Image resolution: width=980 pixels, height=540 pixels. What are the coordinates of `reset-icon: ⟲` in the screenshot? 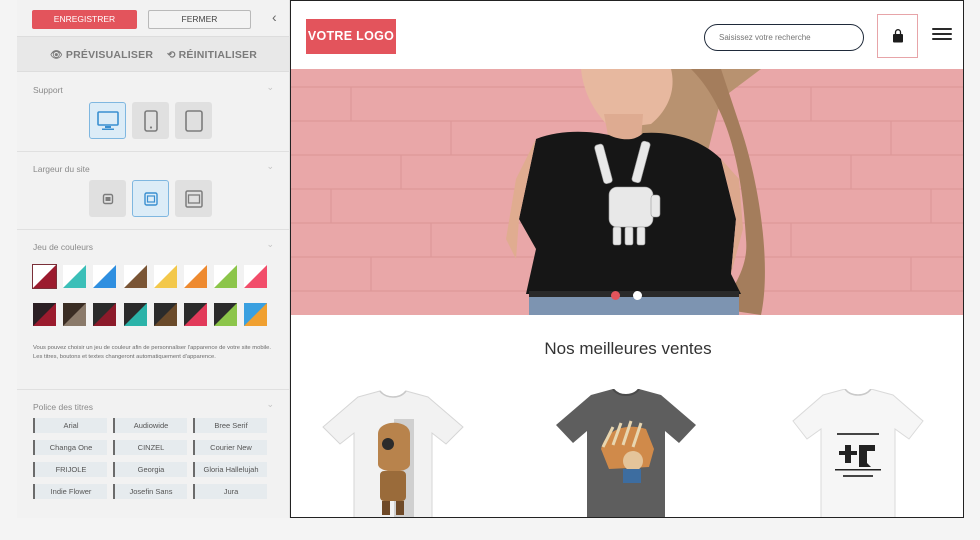 It's located at (171, 55).